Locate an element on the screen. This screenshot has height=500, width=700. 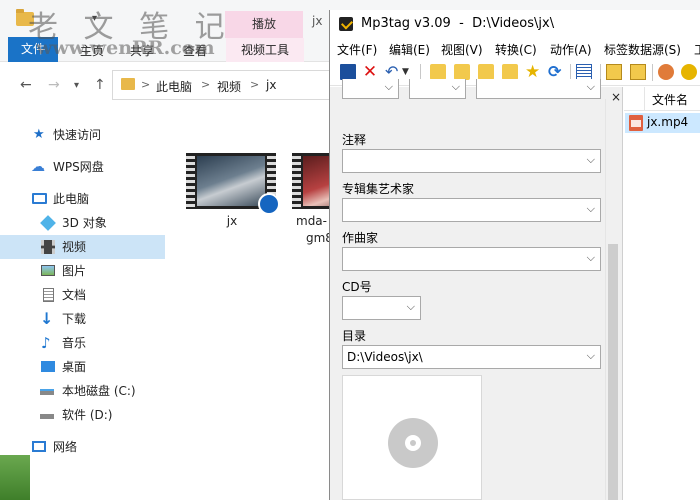
nav-item-software-d: 软件 (D:) is located at coordinates (82, 415).